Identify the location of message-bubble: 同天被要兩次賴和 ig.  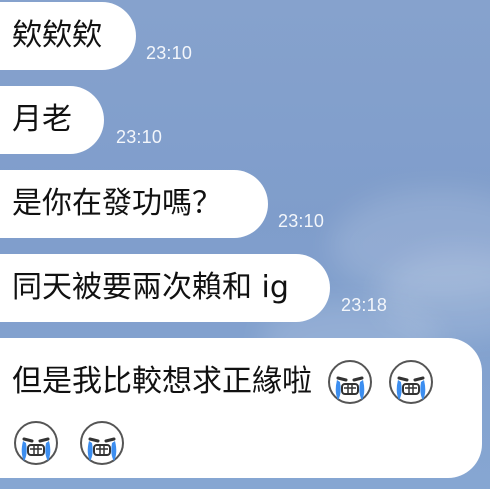
(165, 288).